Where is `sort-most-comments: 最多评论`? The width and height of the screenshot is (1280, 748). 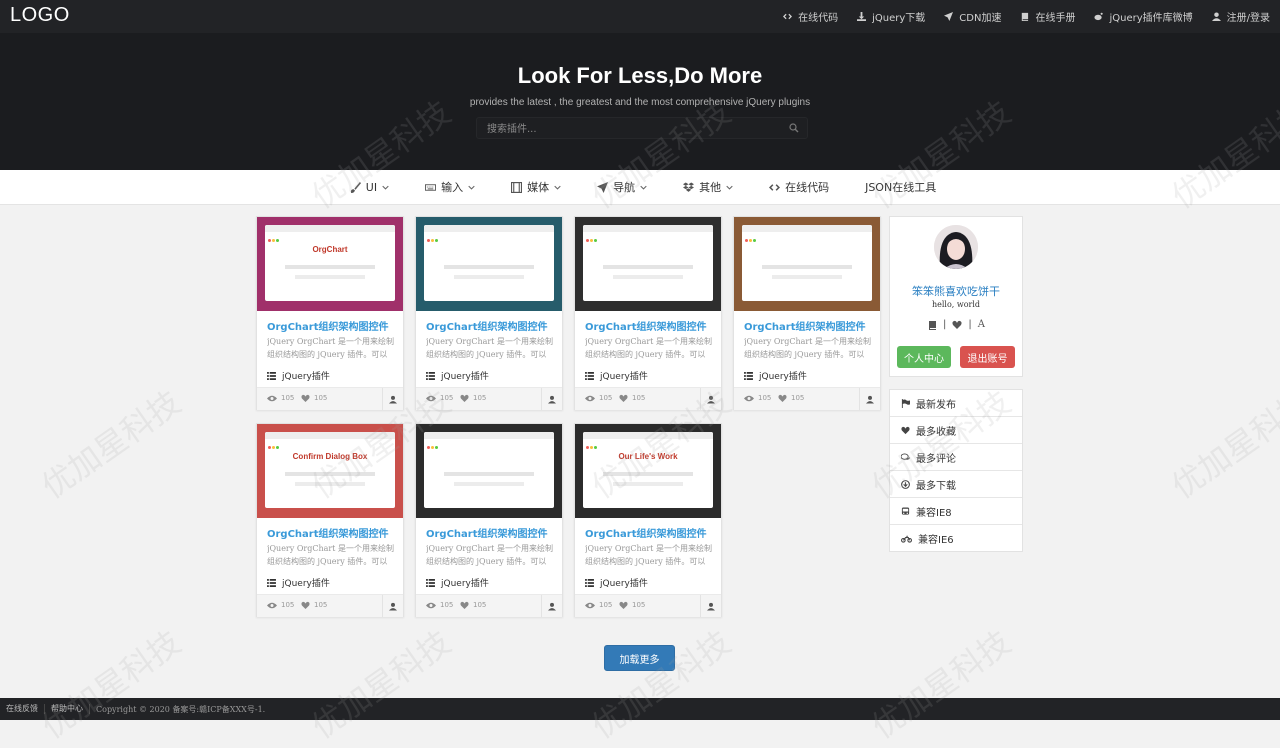
sort-most-comments: 最多评论 is located at coordinates (956, 457).